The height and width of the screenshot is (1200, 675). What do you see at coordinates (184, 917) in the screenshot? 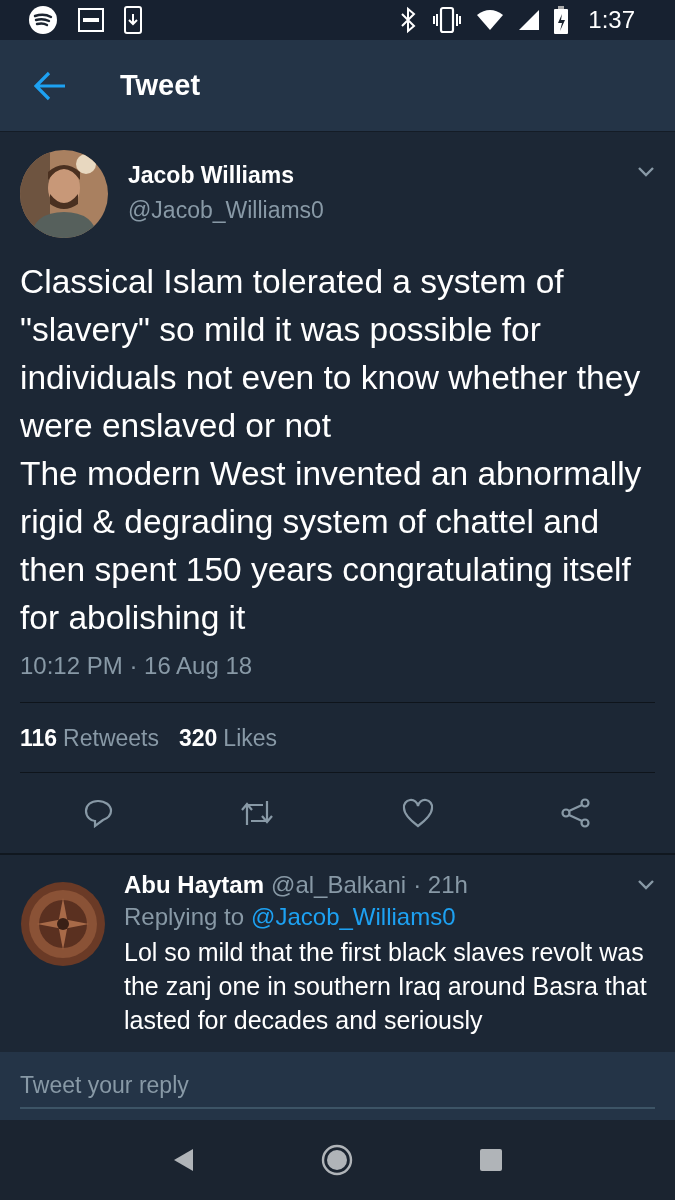
I see `replying-to-label: Replying to` at bounding box center [184, 917].